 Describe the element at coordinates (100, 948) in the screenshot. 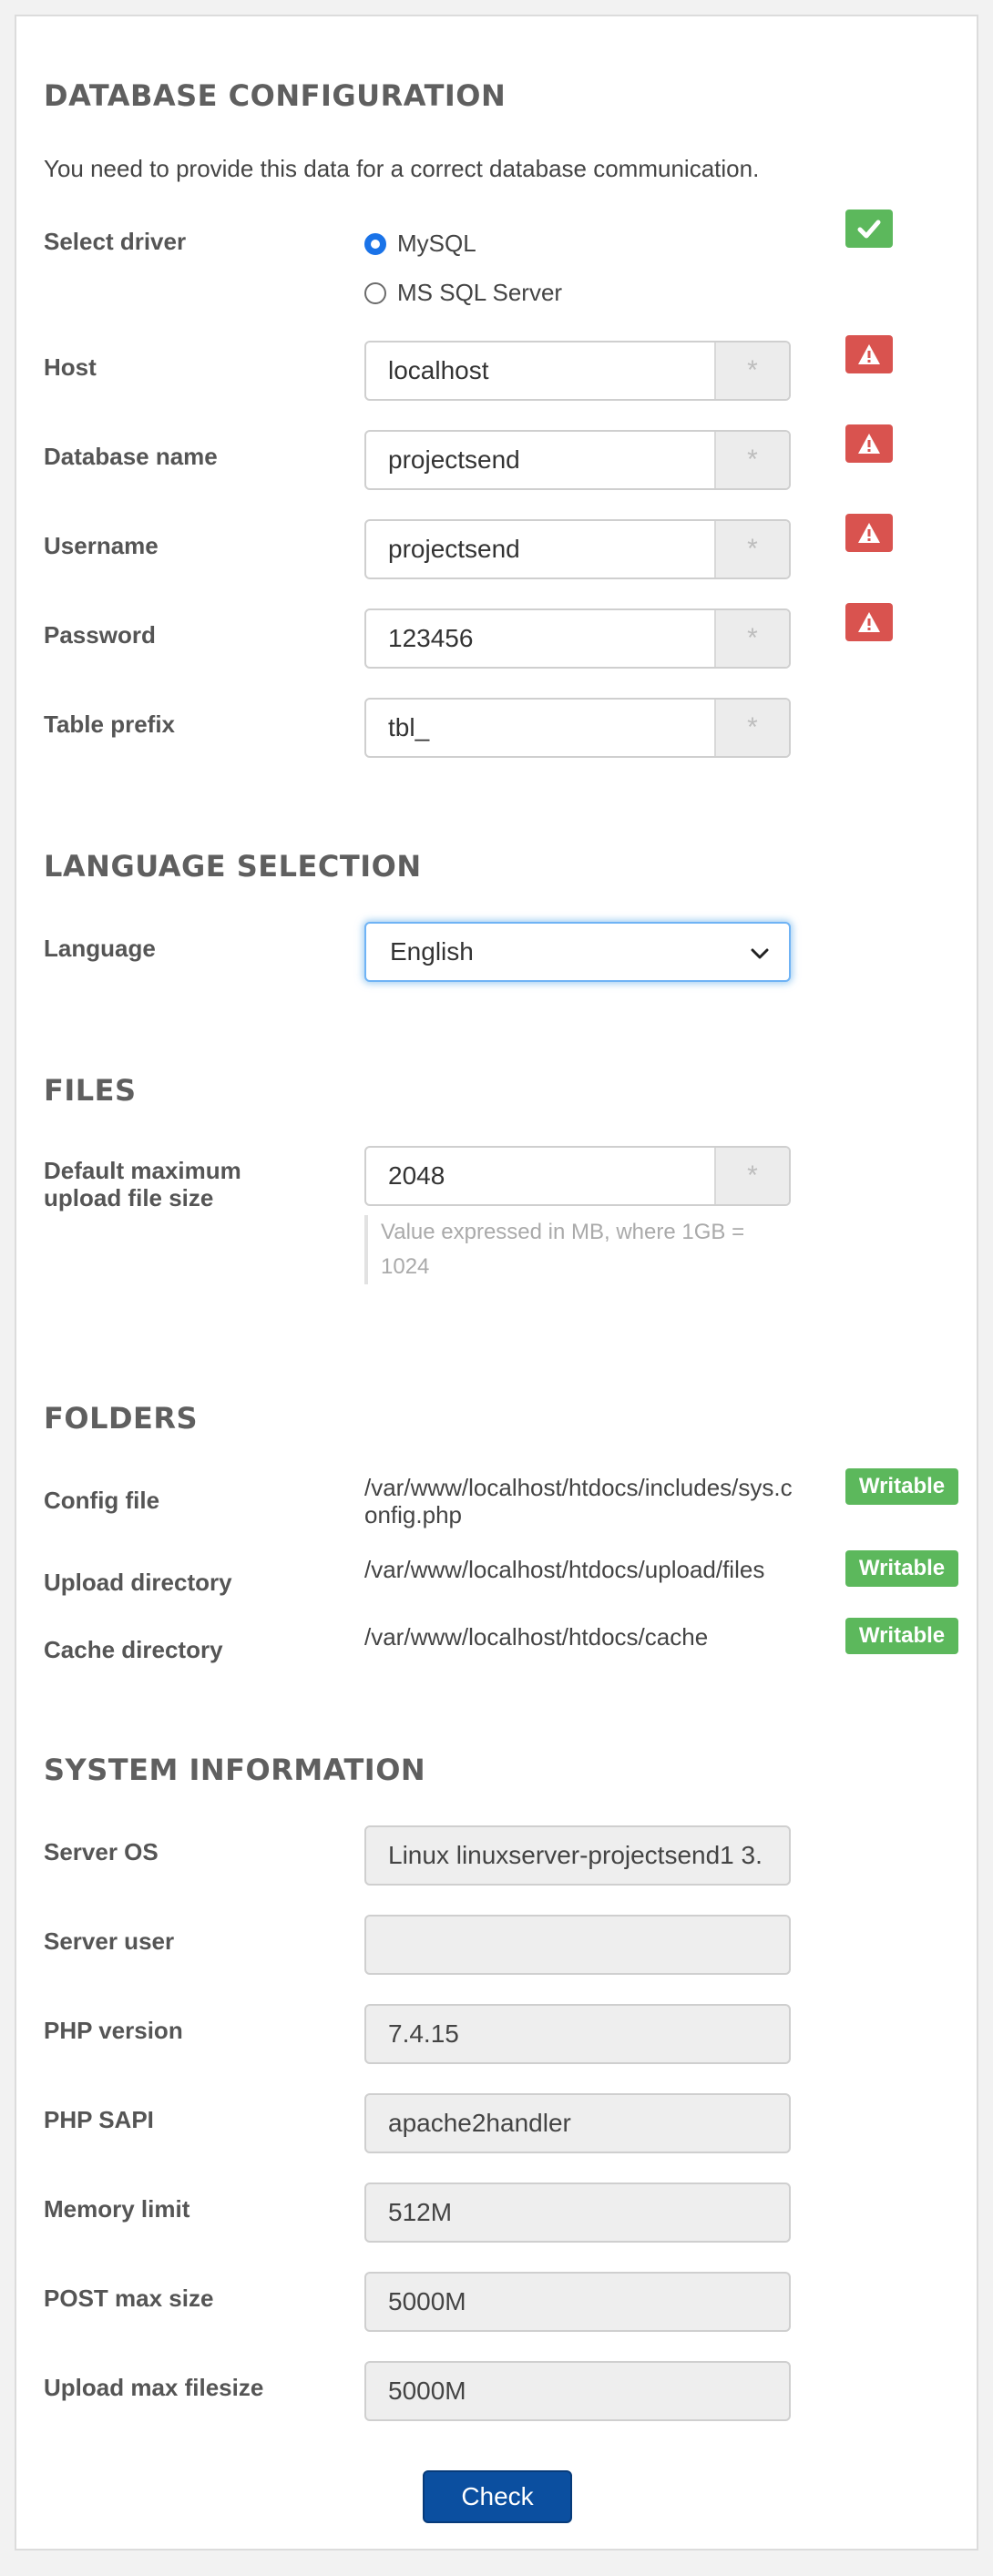

I see `language-label: Language` at that location.